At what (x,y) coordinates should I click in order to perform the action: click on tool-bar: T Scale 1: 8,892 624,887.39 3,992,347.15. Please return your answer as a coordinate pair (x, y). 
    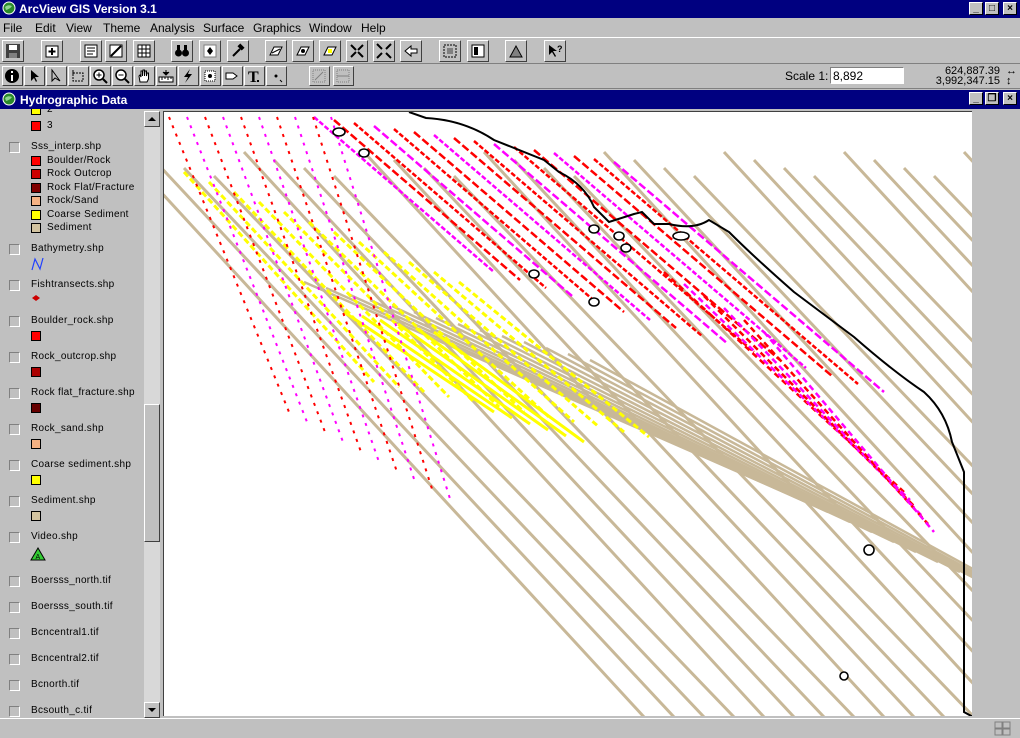
    Looking at the image, I should click on (510, 76).